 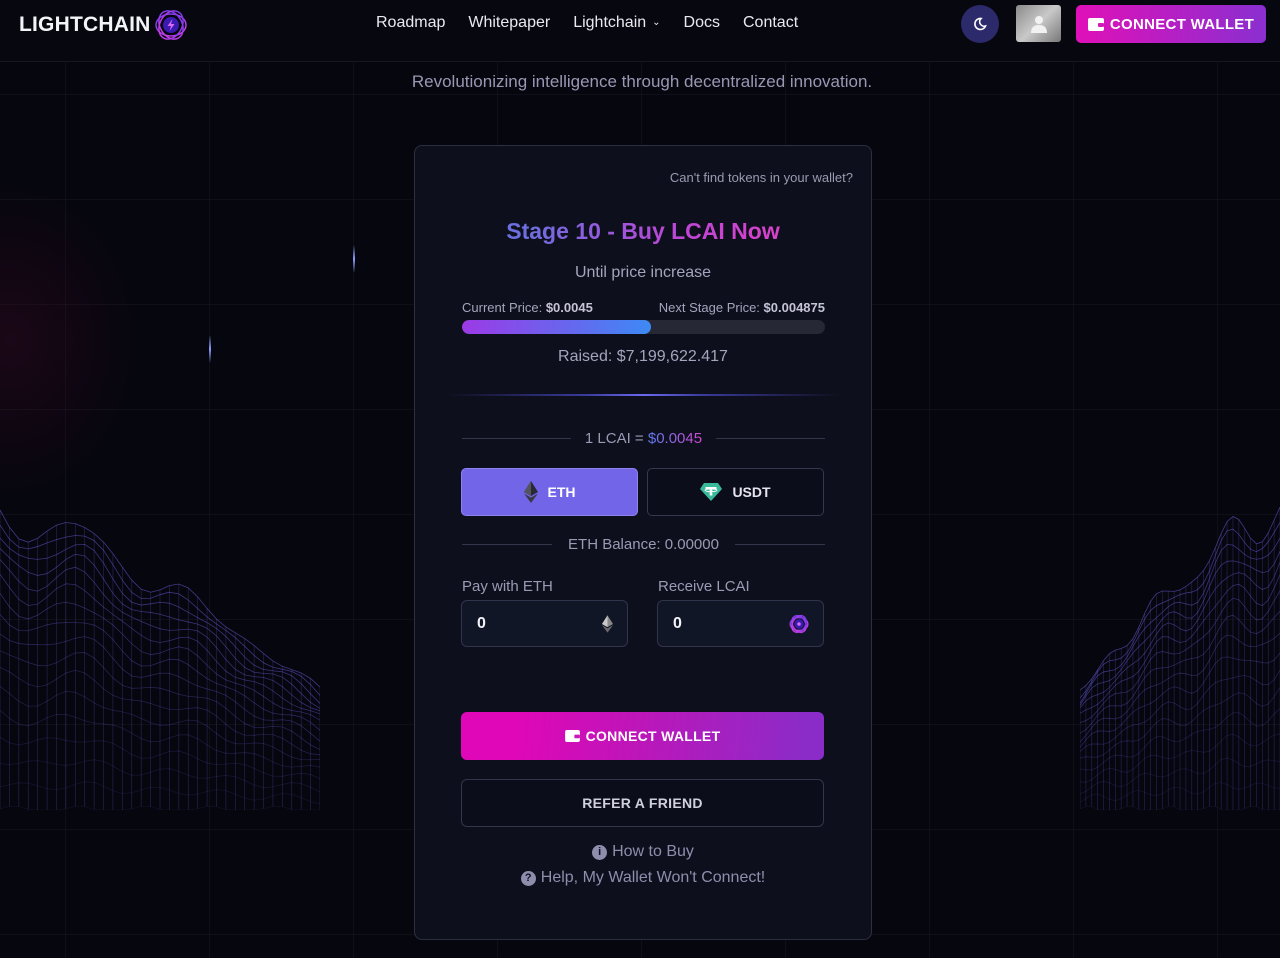 What do you see at coordinates (502, 307) in the screenshot?
I see `current-price-label: Current Price:` at bounding box center [502, 307].